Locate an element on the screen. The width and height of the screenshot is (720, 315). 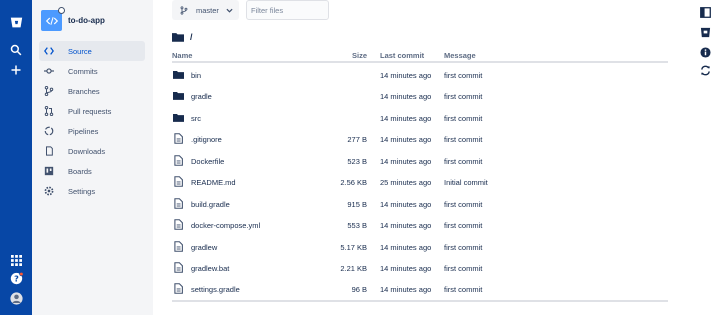
app-switcher-icon is located at coordinates (16, 260).